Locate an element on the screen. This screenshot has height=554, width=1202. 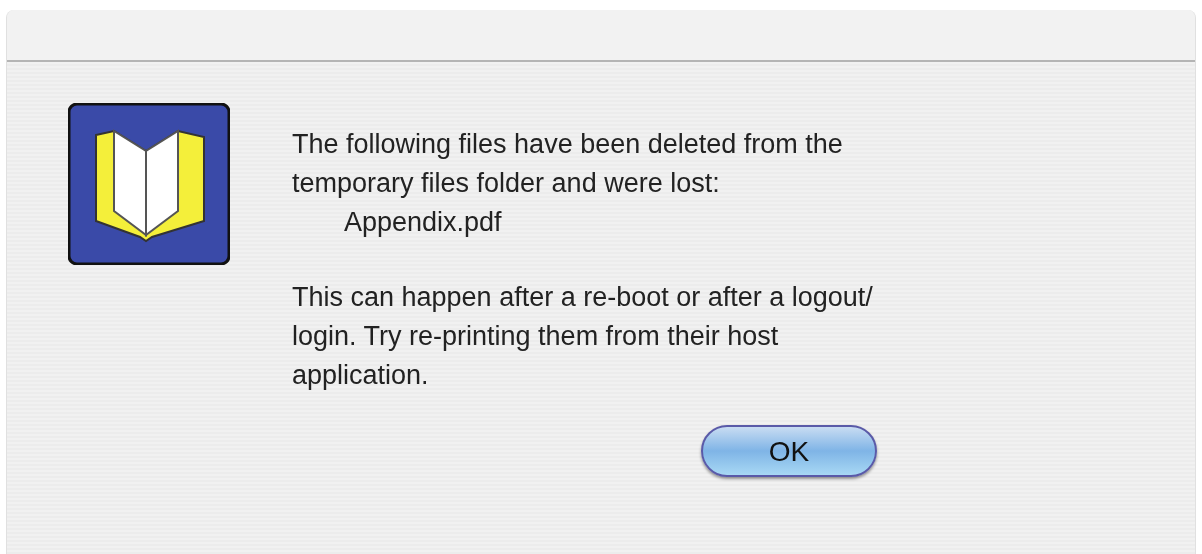
file-name: Appendix.pdf is located at coordinates (423, 222).